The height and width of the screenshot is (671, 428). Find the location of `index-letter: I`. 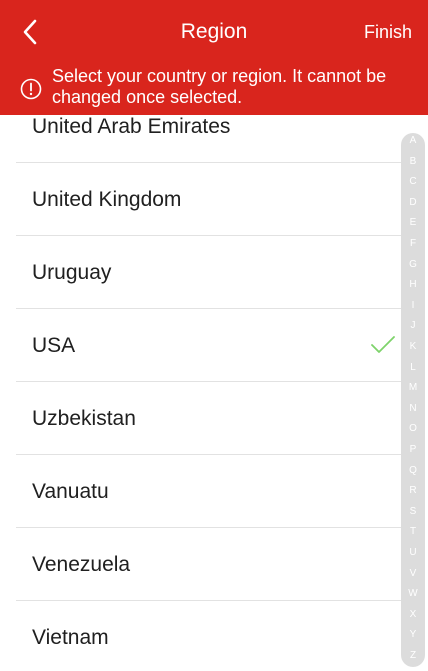

index-letter: I is located at coordinates (413, 306).